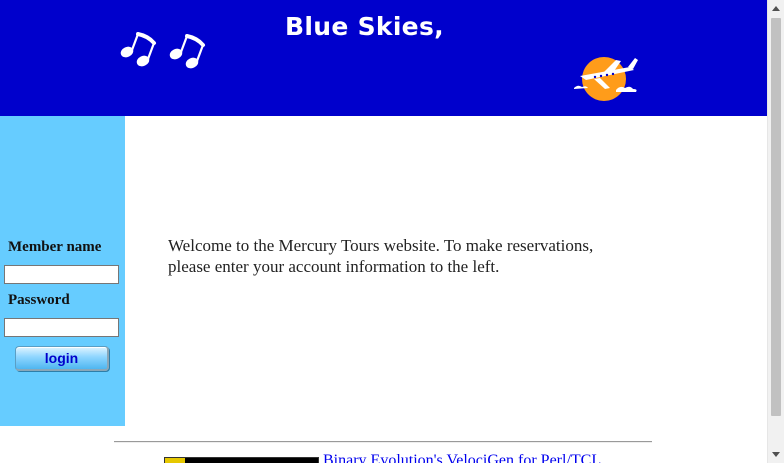  I want to click on member-name-label: Member name, so click(55, 247).